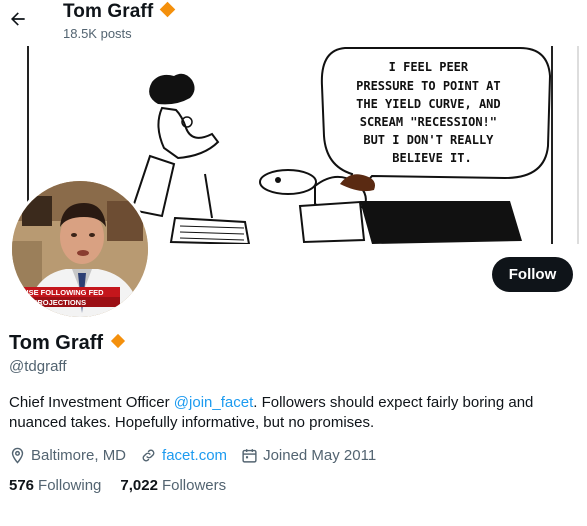 This screenshot has width=587, height=526. I want to click on followers-link: 7,022 Followers, so click(173, 485).